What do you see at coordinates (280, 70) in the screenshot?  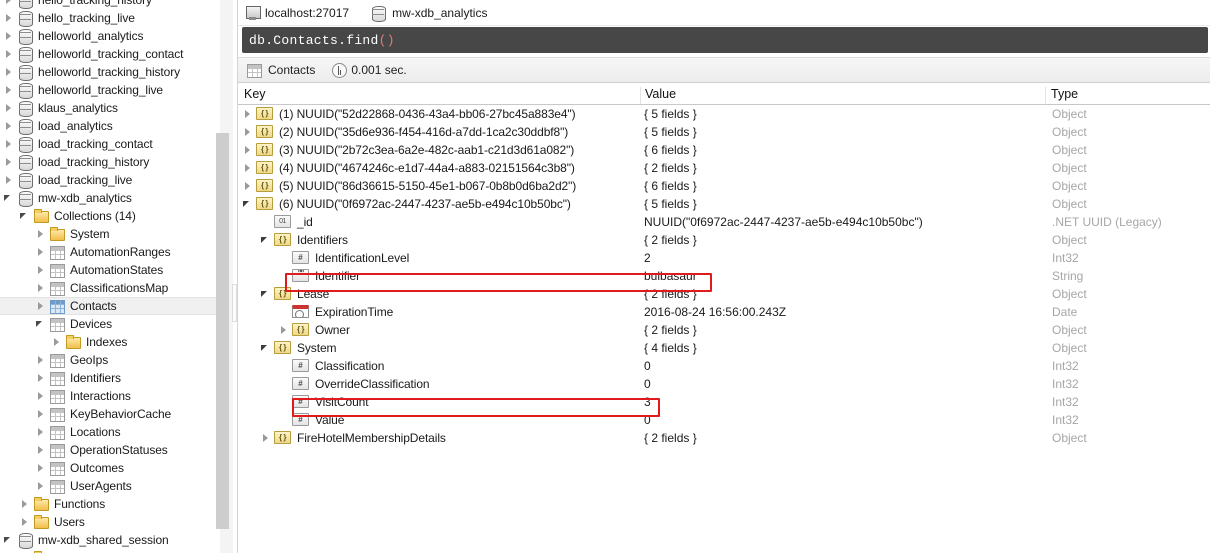 I see `result-collection: Contacts` at bounding box center [280, 70].